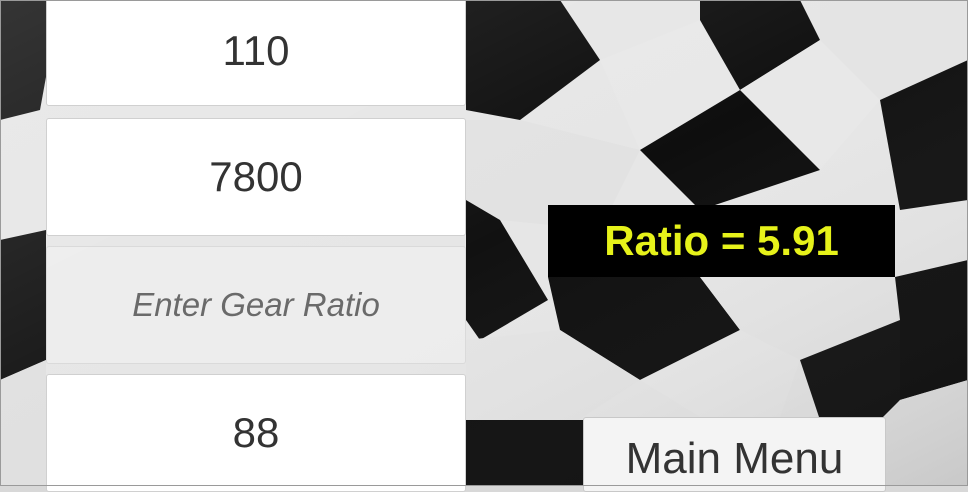 The height and width of the screenshot is (492, 968). I want to click on gear-ratio-input: Enter Gear Ratio, so click(256, 305).